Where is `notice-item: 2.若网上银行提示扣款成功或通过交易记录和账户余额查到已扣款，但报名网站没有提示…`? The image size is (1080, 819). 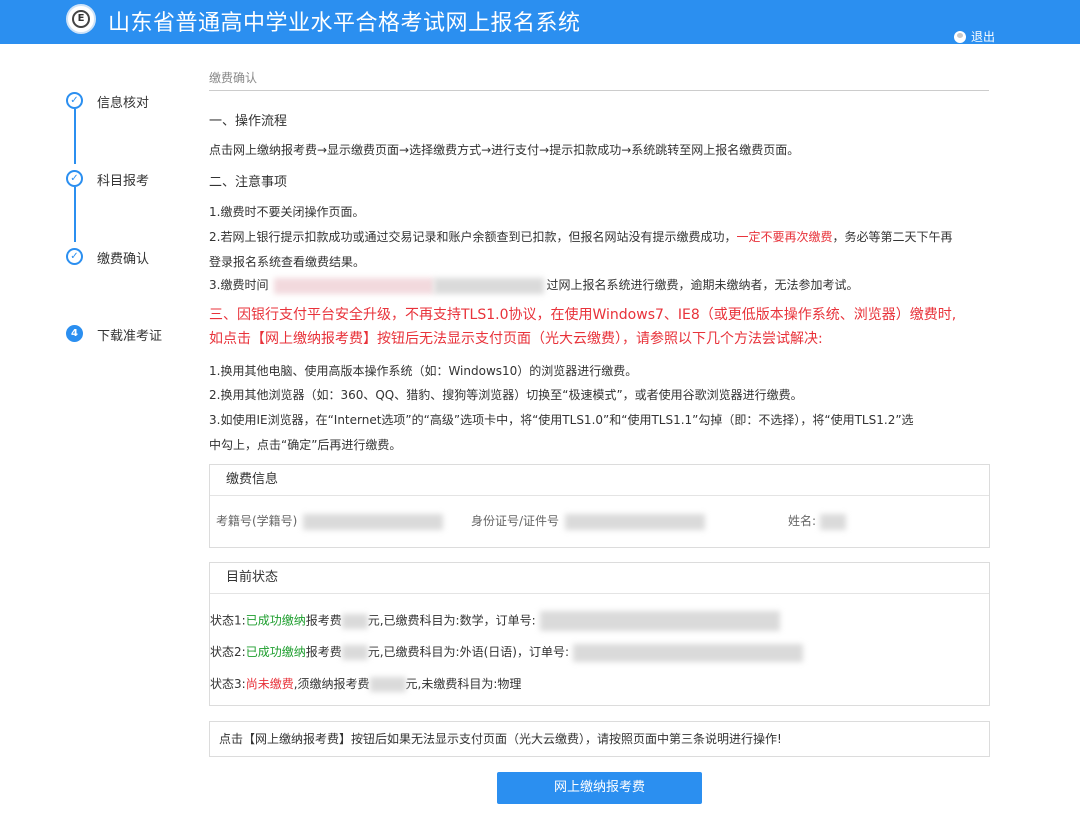
notice-item: 2.若网上银行提示扣款成功或通过交易记录和账户余额查到已扣款，但报名网站没有提示… is located at coordinates (581, 237).